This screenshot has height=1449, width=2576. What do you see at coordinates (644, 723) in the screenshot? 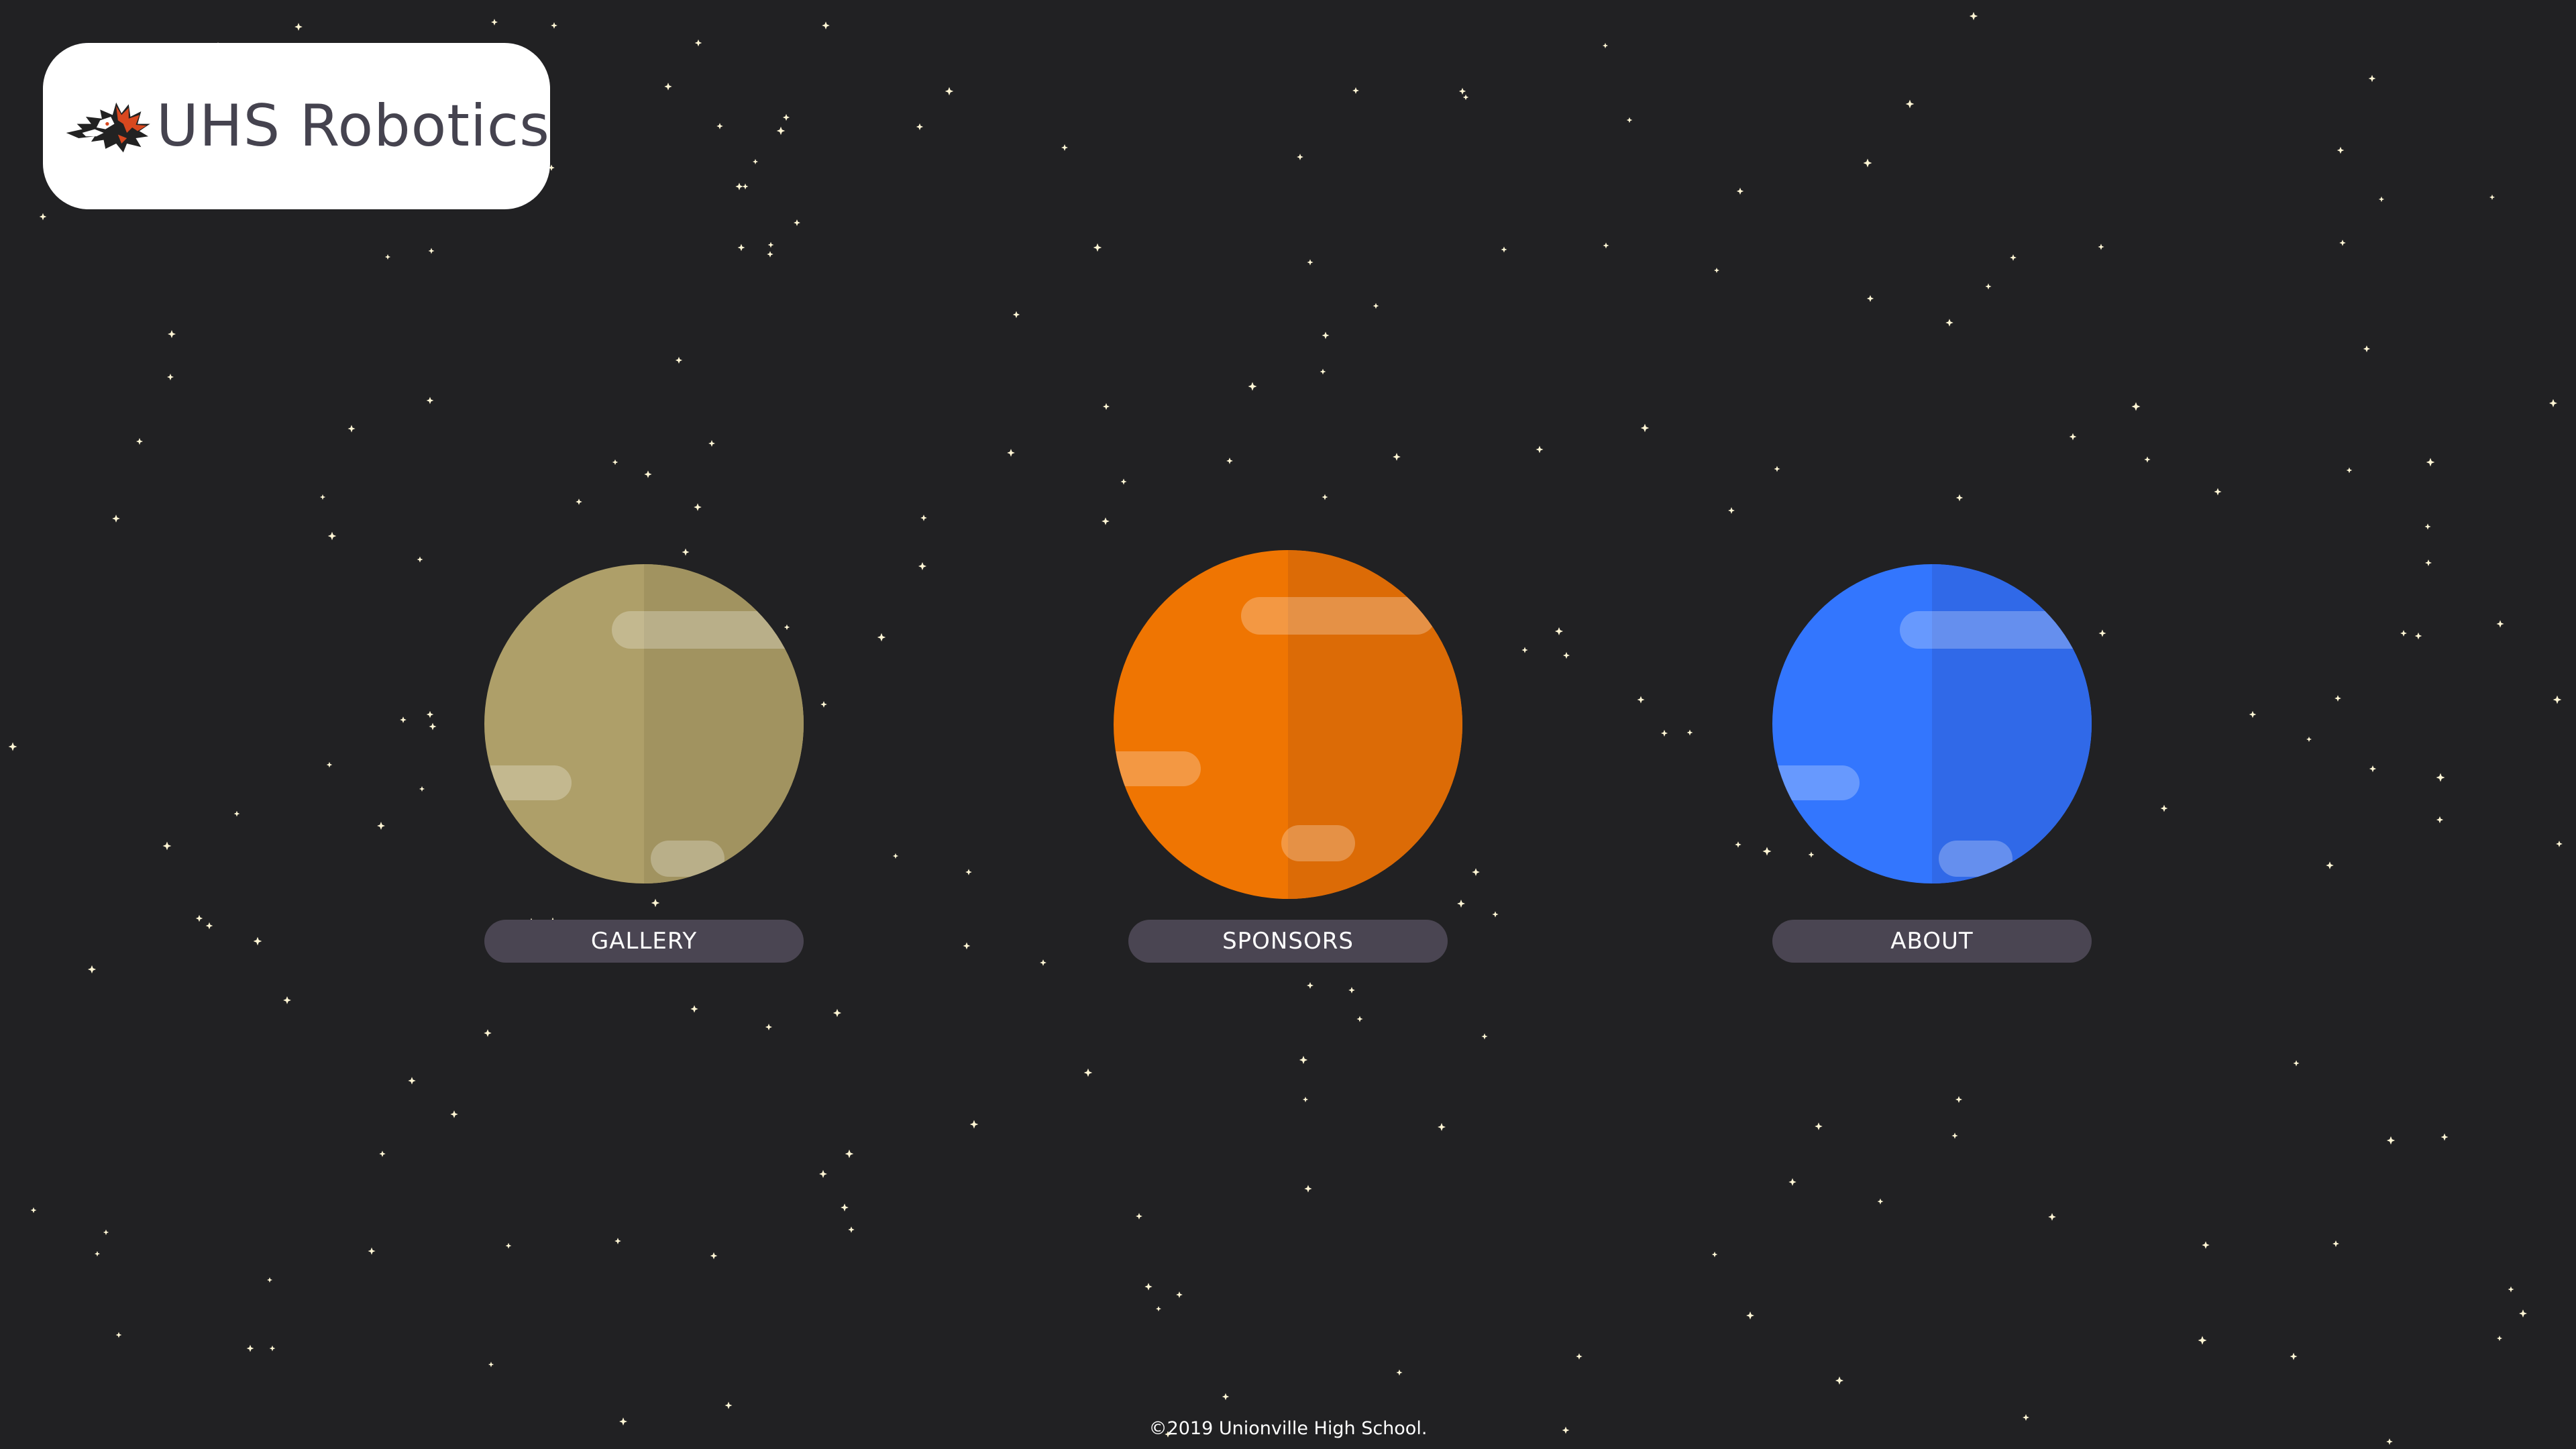
I see `gallery-planet` at bounding box center [644, 723].